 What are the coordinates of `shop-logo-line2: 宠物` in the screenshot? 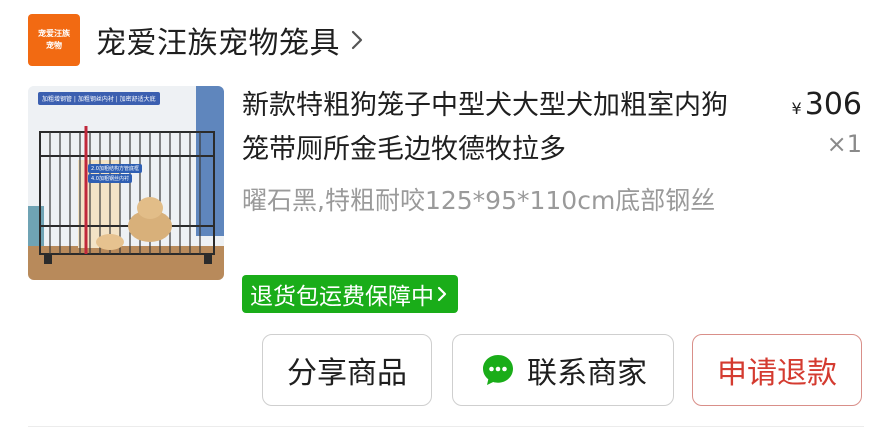 It's located at (54, 45).